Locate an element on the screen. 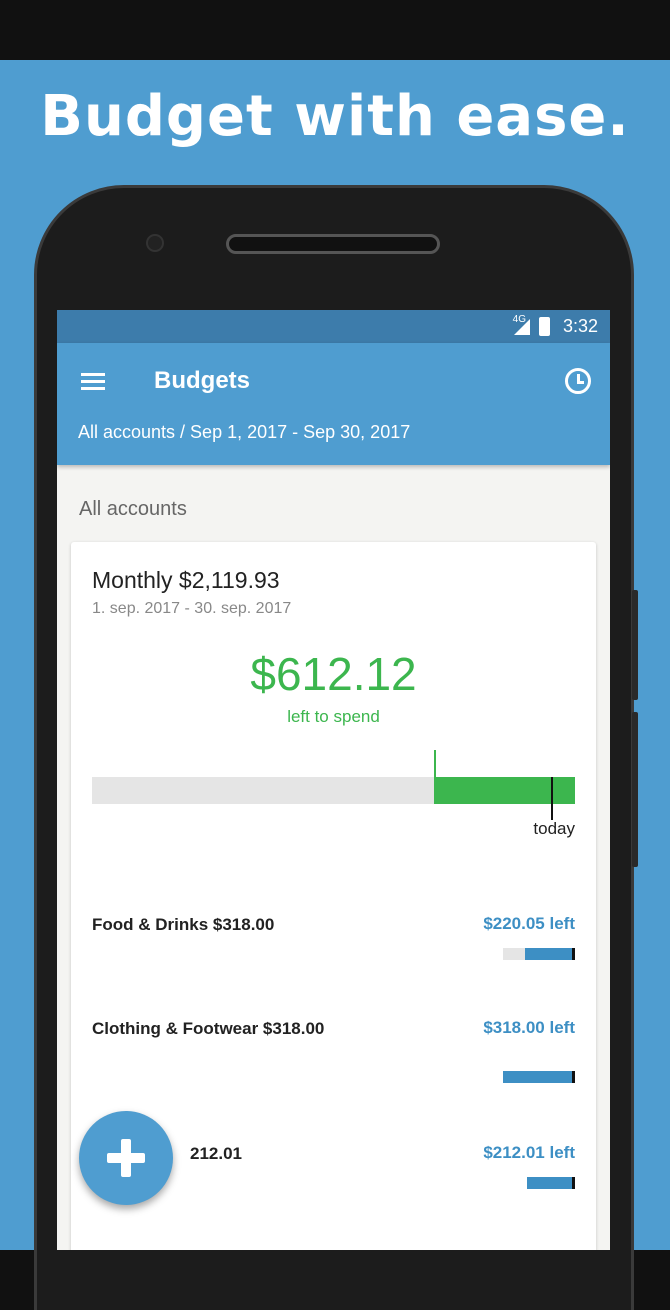  today-marker is located at coordinates (552, 798).